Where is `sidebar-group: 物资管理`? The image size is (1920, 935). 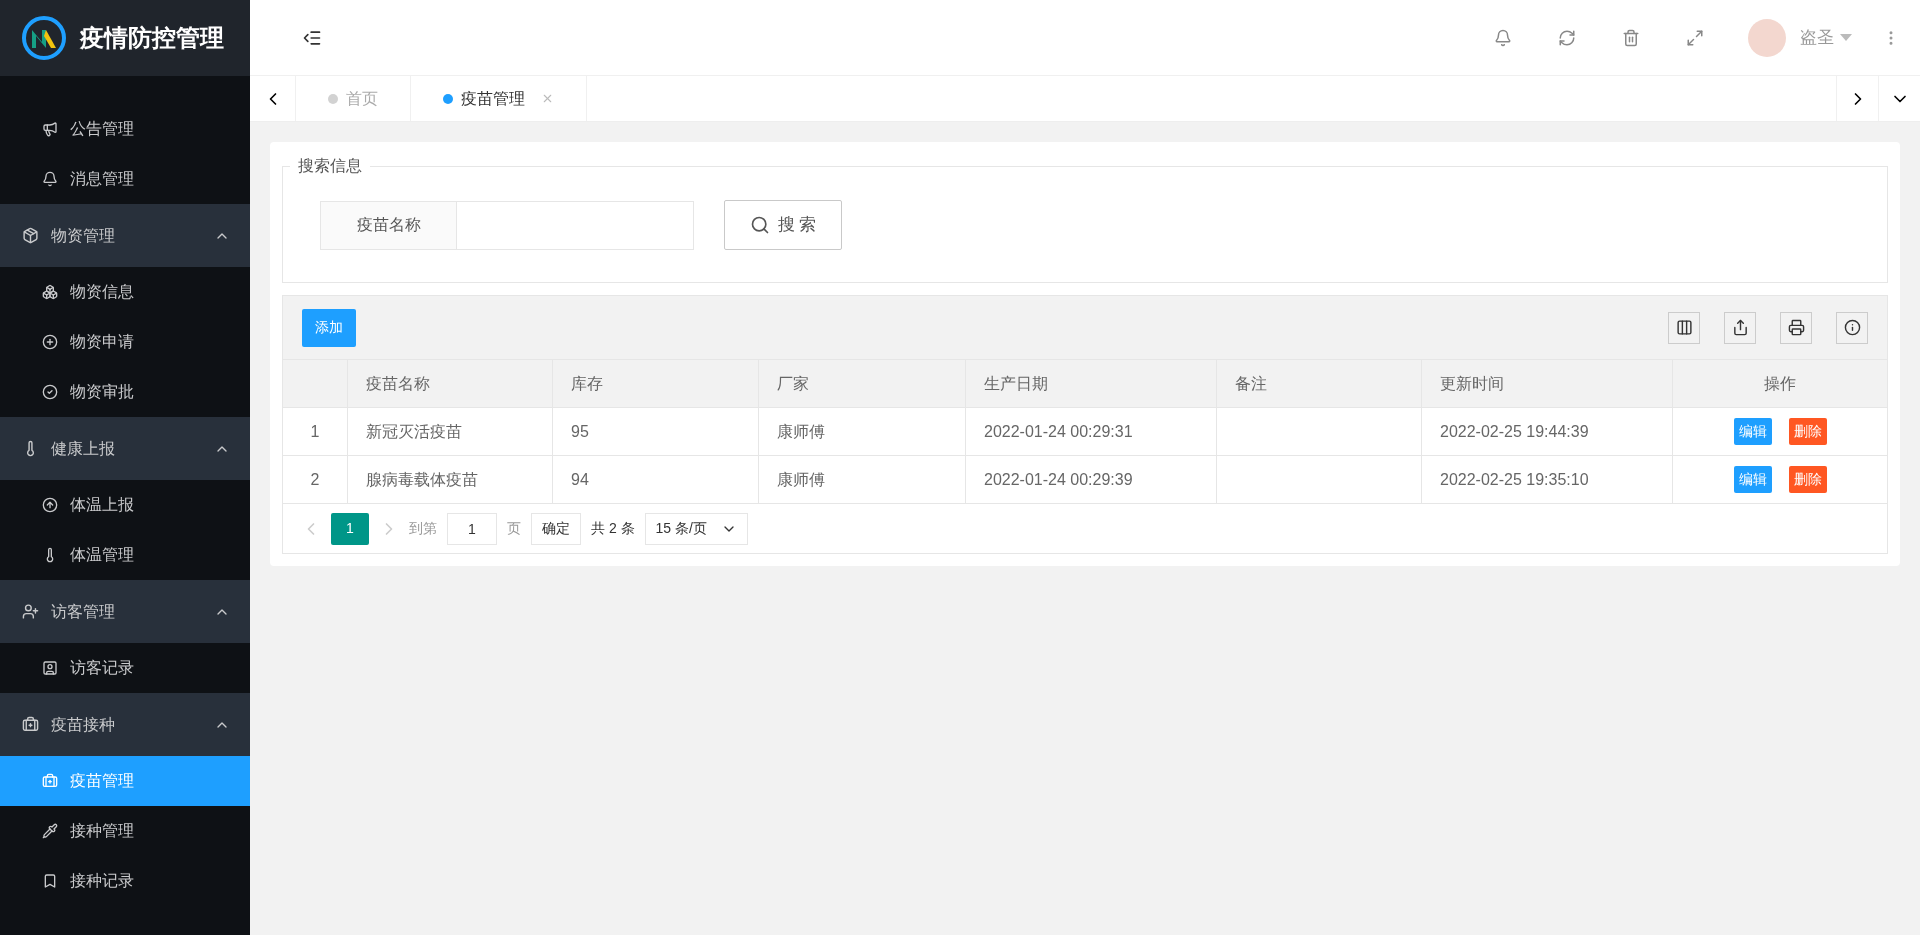 sidebar-group: 物资管理 is located at coordinates (125, 235).